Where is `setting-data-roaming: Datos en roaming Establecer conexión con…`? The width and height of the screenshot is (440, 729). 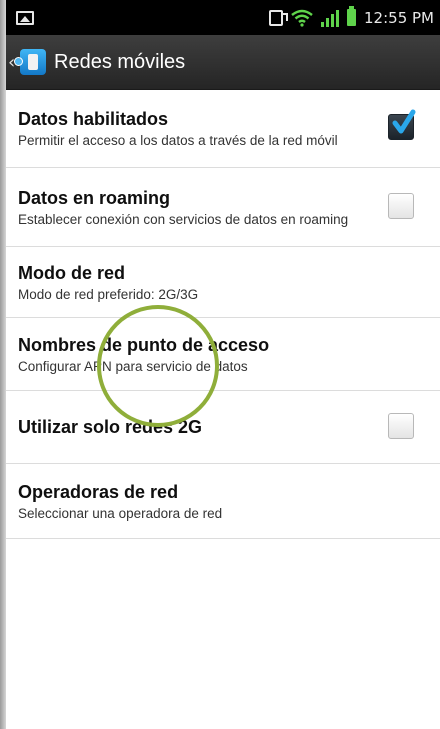 setting-data-roaming: Datos en roaming Establecer conexión con… is located at coordinates (223, 207).